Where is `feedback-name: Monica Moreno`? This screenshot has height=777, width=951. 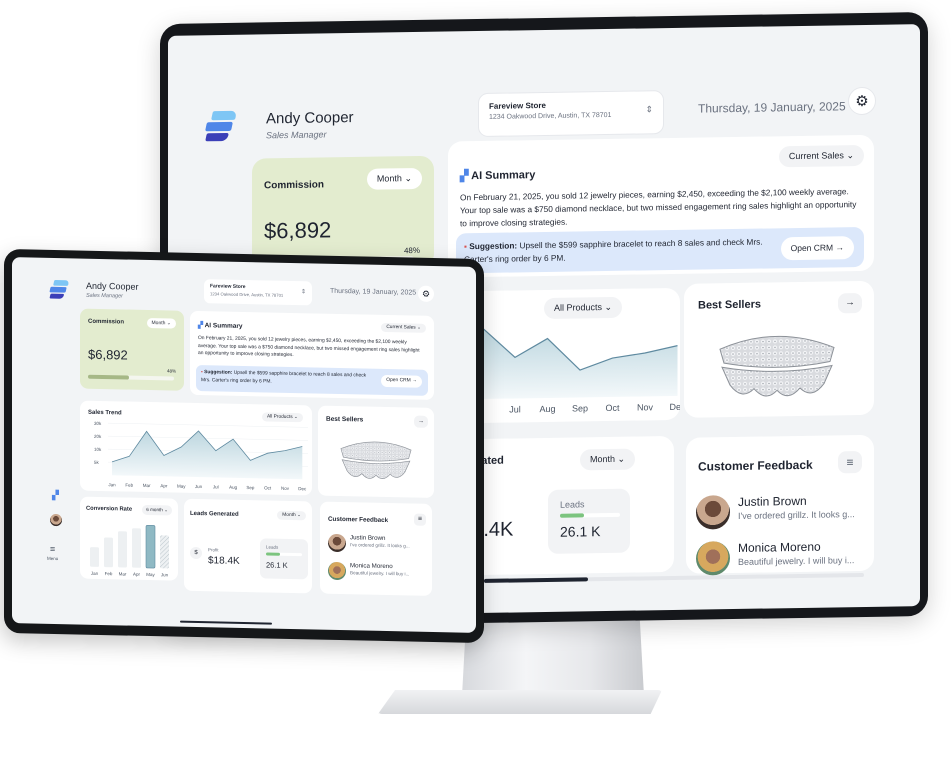 feedback-name: Monica Moreno is located at coordinates (371, 566).